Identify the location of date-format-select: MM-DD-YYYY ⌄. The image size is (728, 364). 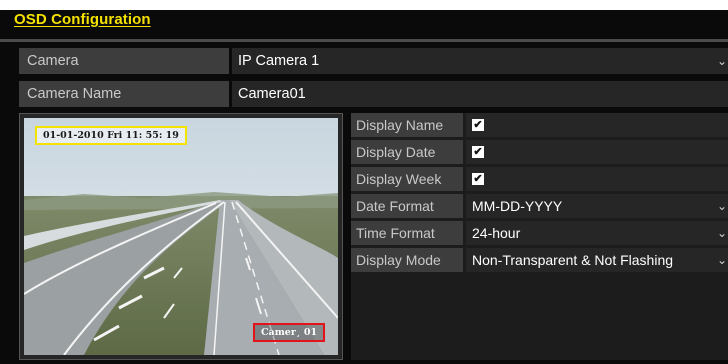
(597, 206).